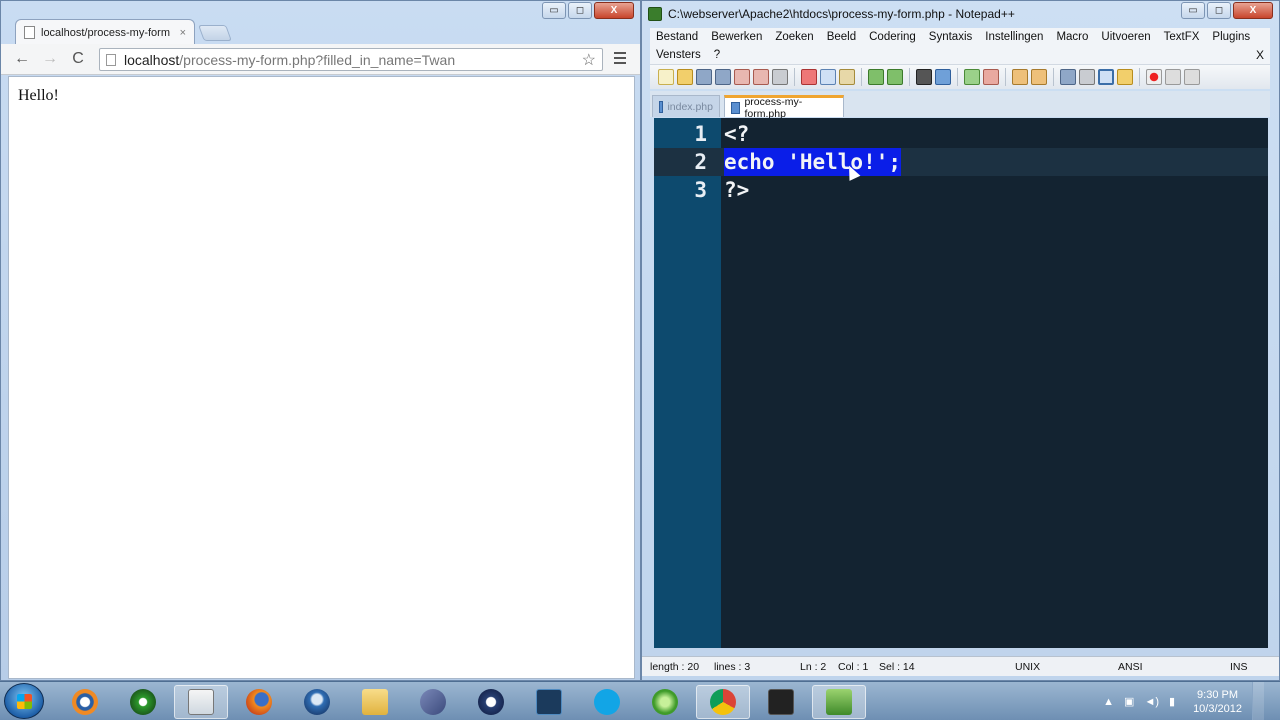  What do you see at coordinates (943, 77) in the screenshot?
I see `replace-icon` at bounding box center [943, 77].